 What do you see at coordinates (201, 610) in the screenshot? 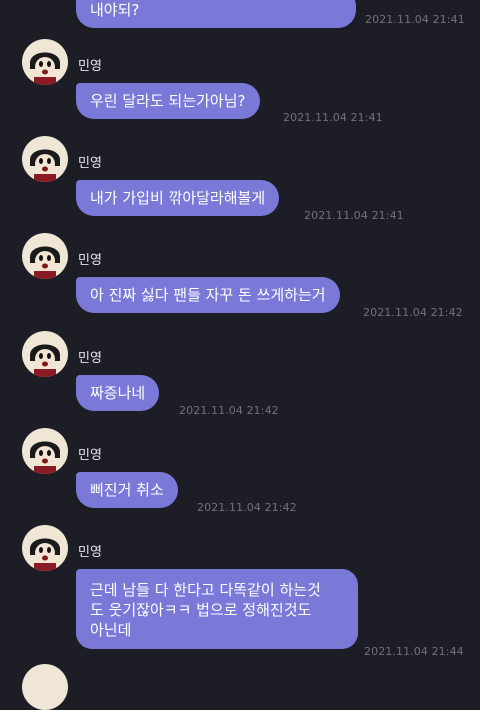
I see `message-line: 도 웃기잖아ㅋㅋ 법으로 정해진것도` at bounding box center [201, 610].